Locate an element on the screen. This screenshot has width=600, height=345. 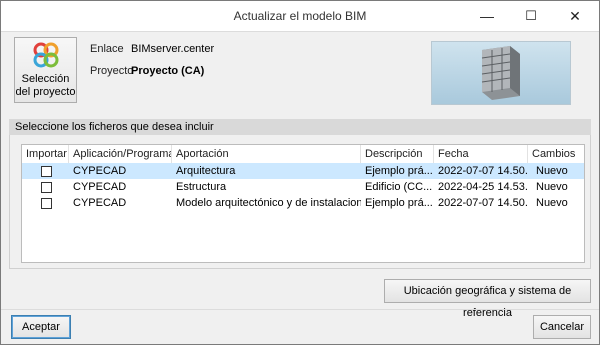
cell-aportacion: Modelo arquitectónico y de instalaciones is located at coordinates (268, 203).